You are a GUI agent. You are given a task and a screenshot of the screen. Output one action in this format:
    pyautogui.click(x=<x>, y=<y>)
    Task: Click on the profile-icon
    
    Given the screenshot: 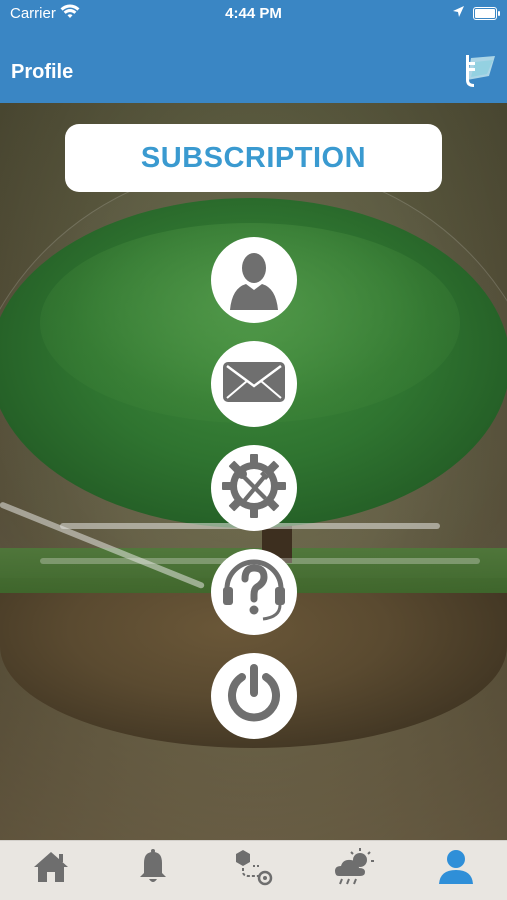 What is the action you would take?
    pyautogui.click(x=456, y=869)
    